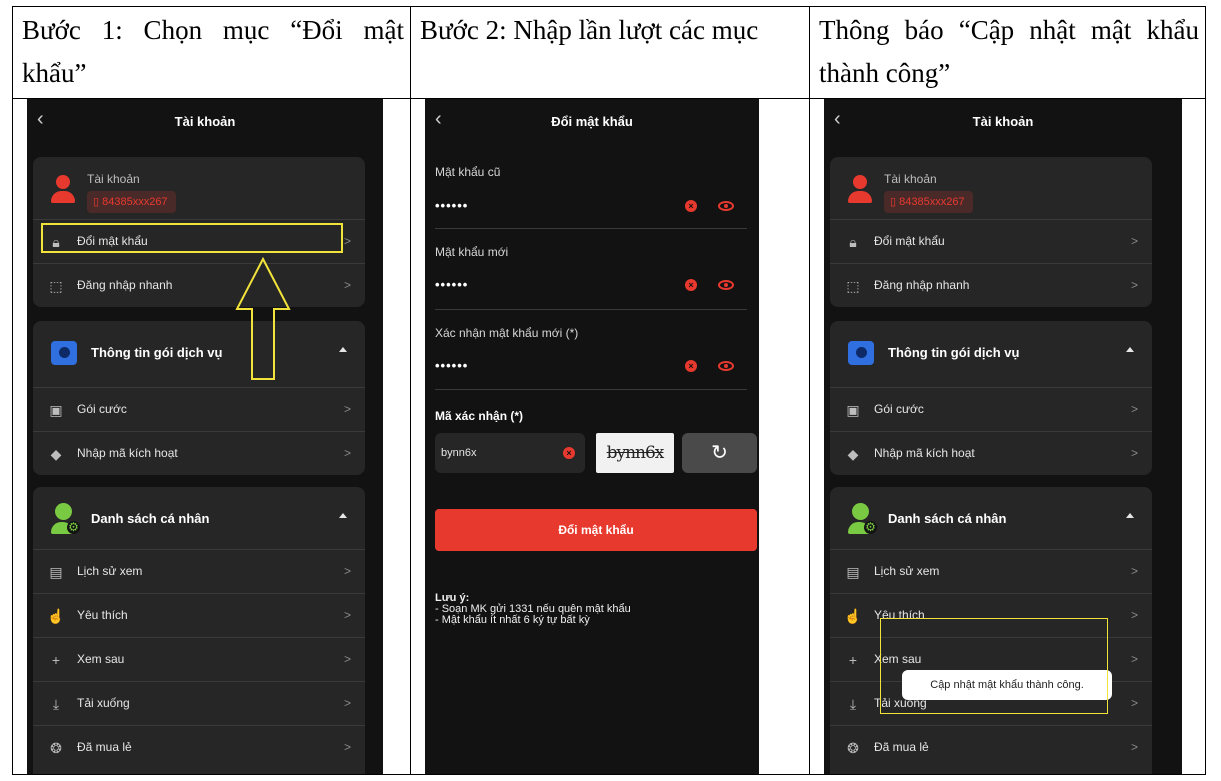 This screenshot has width=1221, height=781. What do you see at coordinates (512, 620) in the screenshot?
I see `note-line: - Mật khẩu ít nhất 6 ký tự bất kỳ` at bounding box center [512, 620].